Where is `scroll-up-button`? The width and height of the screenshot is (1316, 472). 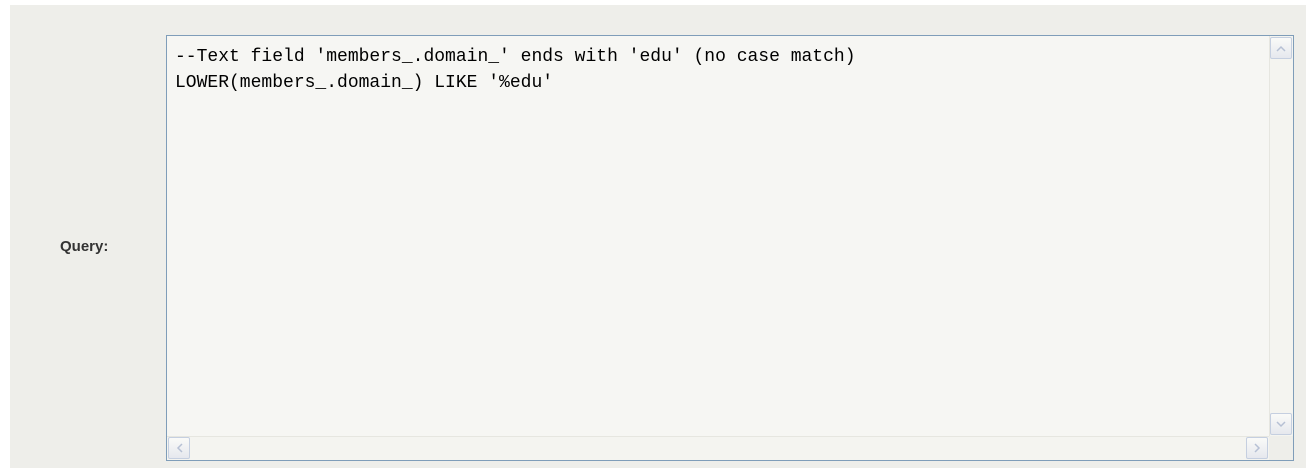 scroll-up-button is located at coordinates (1281, 48).